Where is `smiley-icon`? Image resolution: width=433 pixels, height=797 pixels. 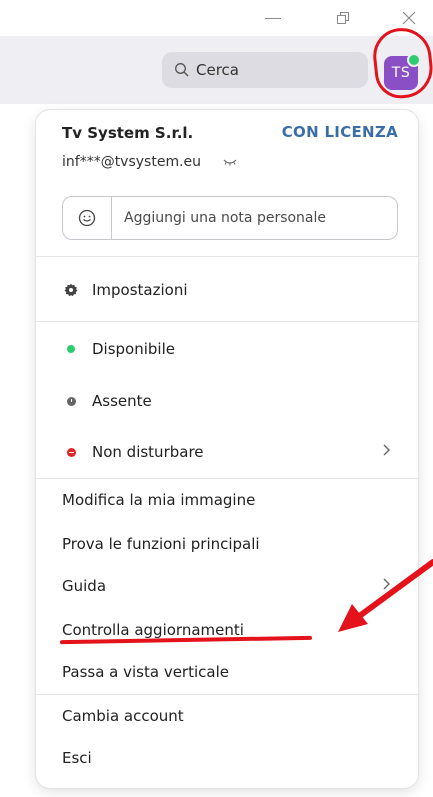
smiley-icon is located at coordinates (87, 218).